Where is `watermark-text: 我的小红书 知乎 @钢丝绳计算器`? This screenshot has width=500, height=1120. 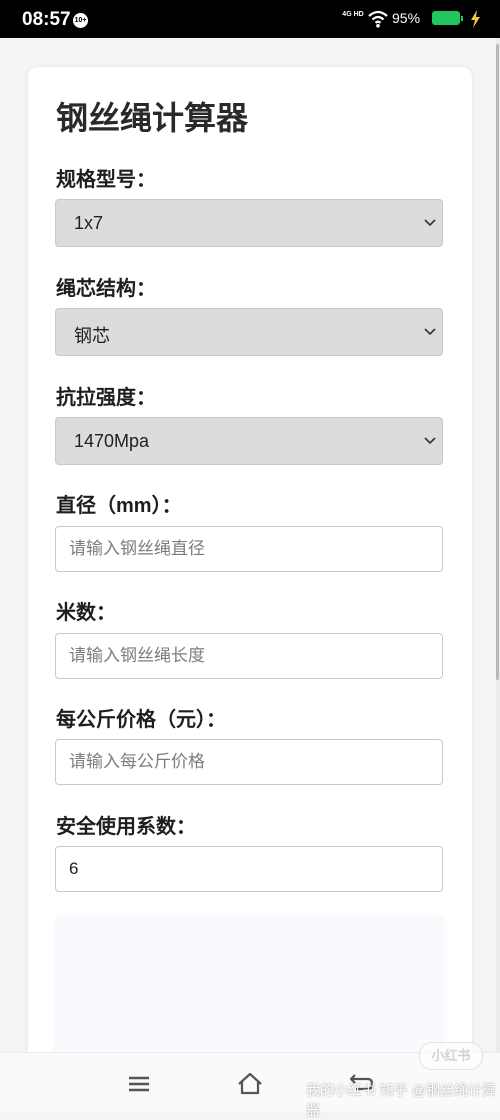
watermark-text: 我的小红书 知乎 @钢丝绳计算器 is located at coordinates (401, 1100).